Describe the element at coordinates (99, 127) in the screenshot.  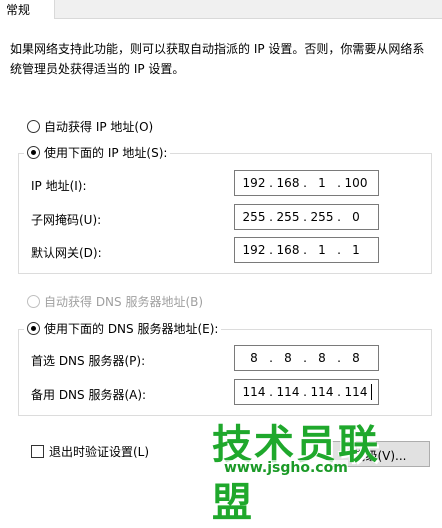
I see `radio-auto-ip-label: 自动获得 IP 地址(O)` at that location.